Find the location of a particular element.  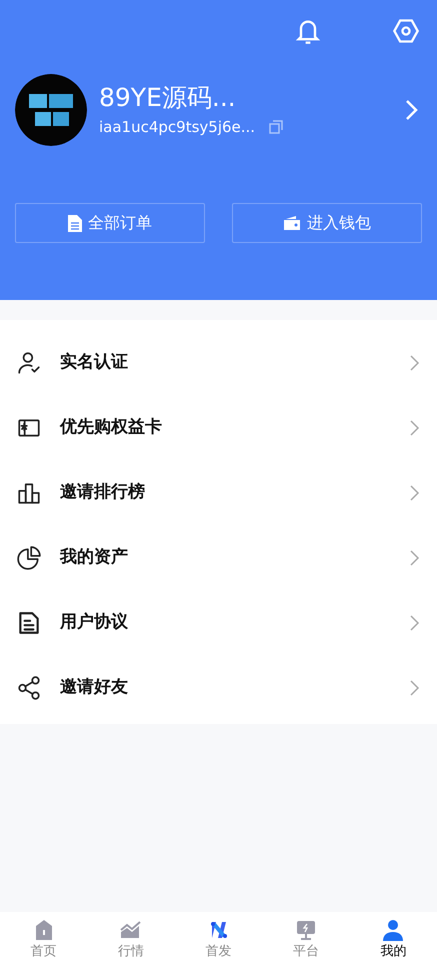

menu-item: 实名认证 is located at coordinates (218, 362).